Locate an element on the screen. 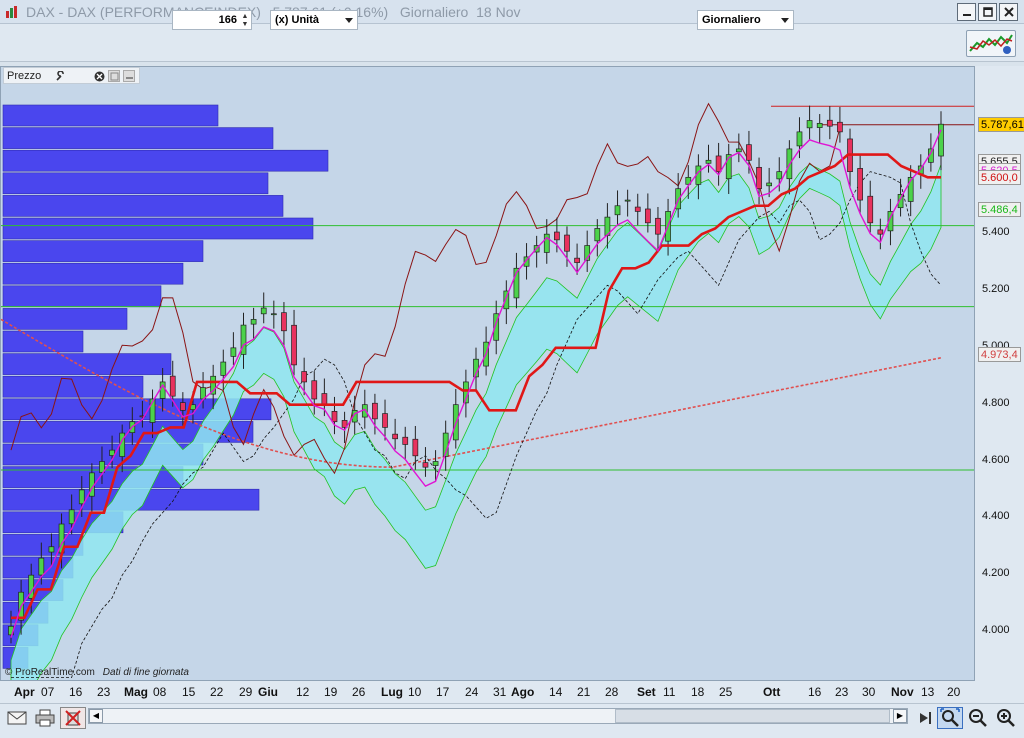 The image size is (1024, 738). date-tick-label: 21 is located at coordinates (584, 692).